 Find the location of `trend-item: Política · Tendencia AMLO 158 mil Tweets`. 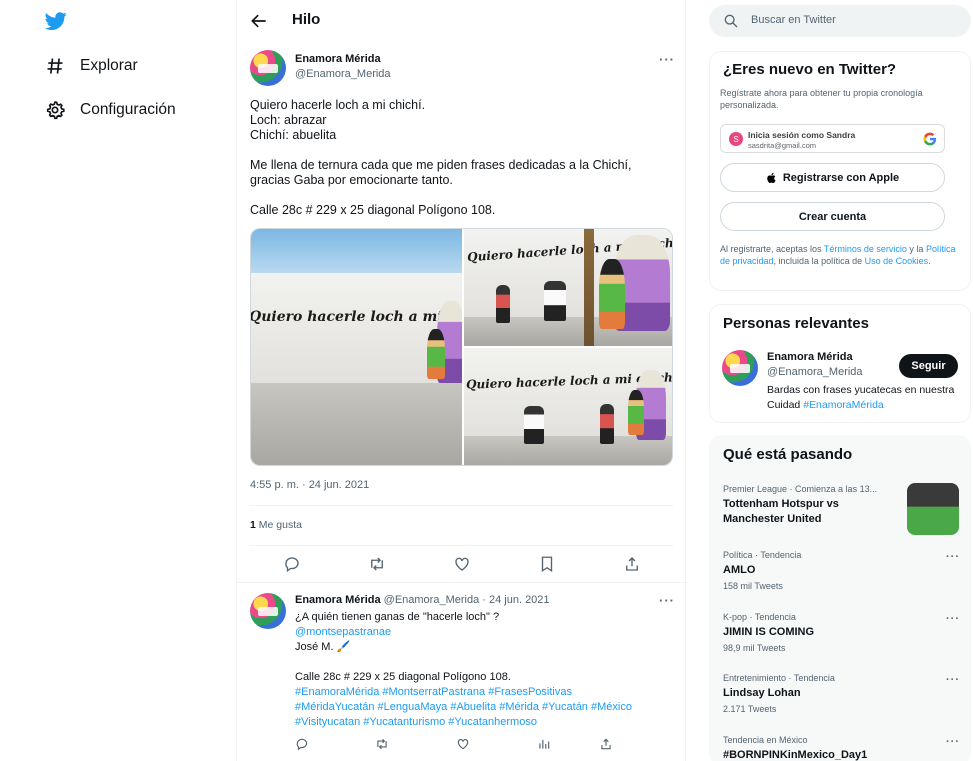

trend-item: Política · Tendencia AMLO 158 mil Tweets is located at coordinates (762, 570).